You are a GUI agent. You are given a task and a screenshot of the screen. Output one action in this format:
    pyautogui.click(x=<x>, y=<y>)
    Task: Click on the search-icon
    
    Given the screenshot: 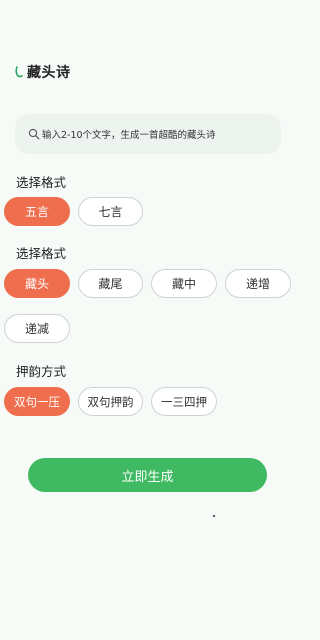 What is the action you would take?
    pyautogui.click(x=34, y=134)
    